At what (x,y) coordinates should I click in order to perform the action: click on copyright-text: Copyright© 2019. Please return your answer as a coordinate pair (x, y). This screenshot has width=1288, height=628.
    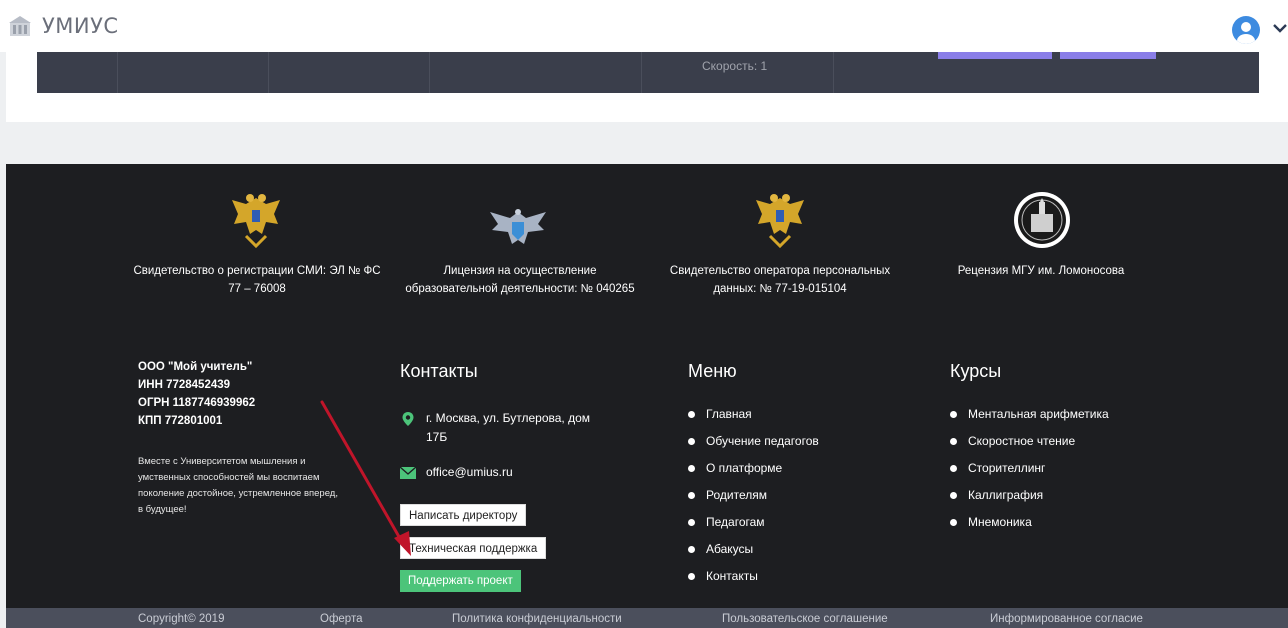
    Looking at the image, I should click on (181, 619).